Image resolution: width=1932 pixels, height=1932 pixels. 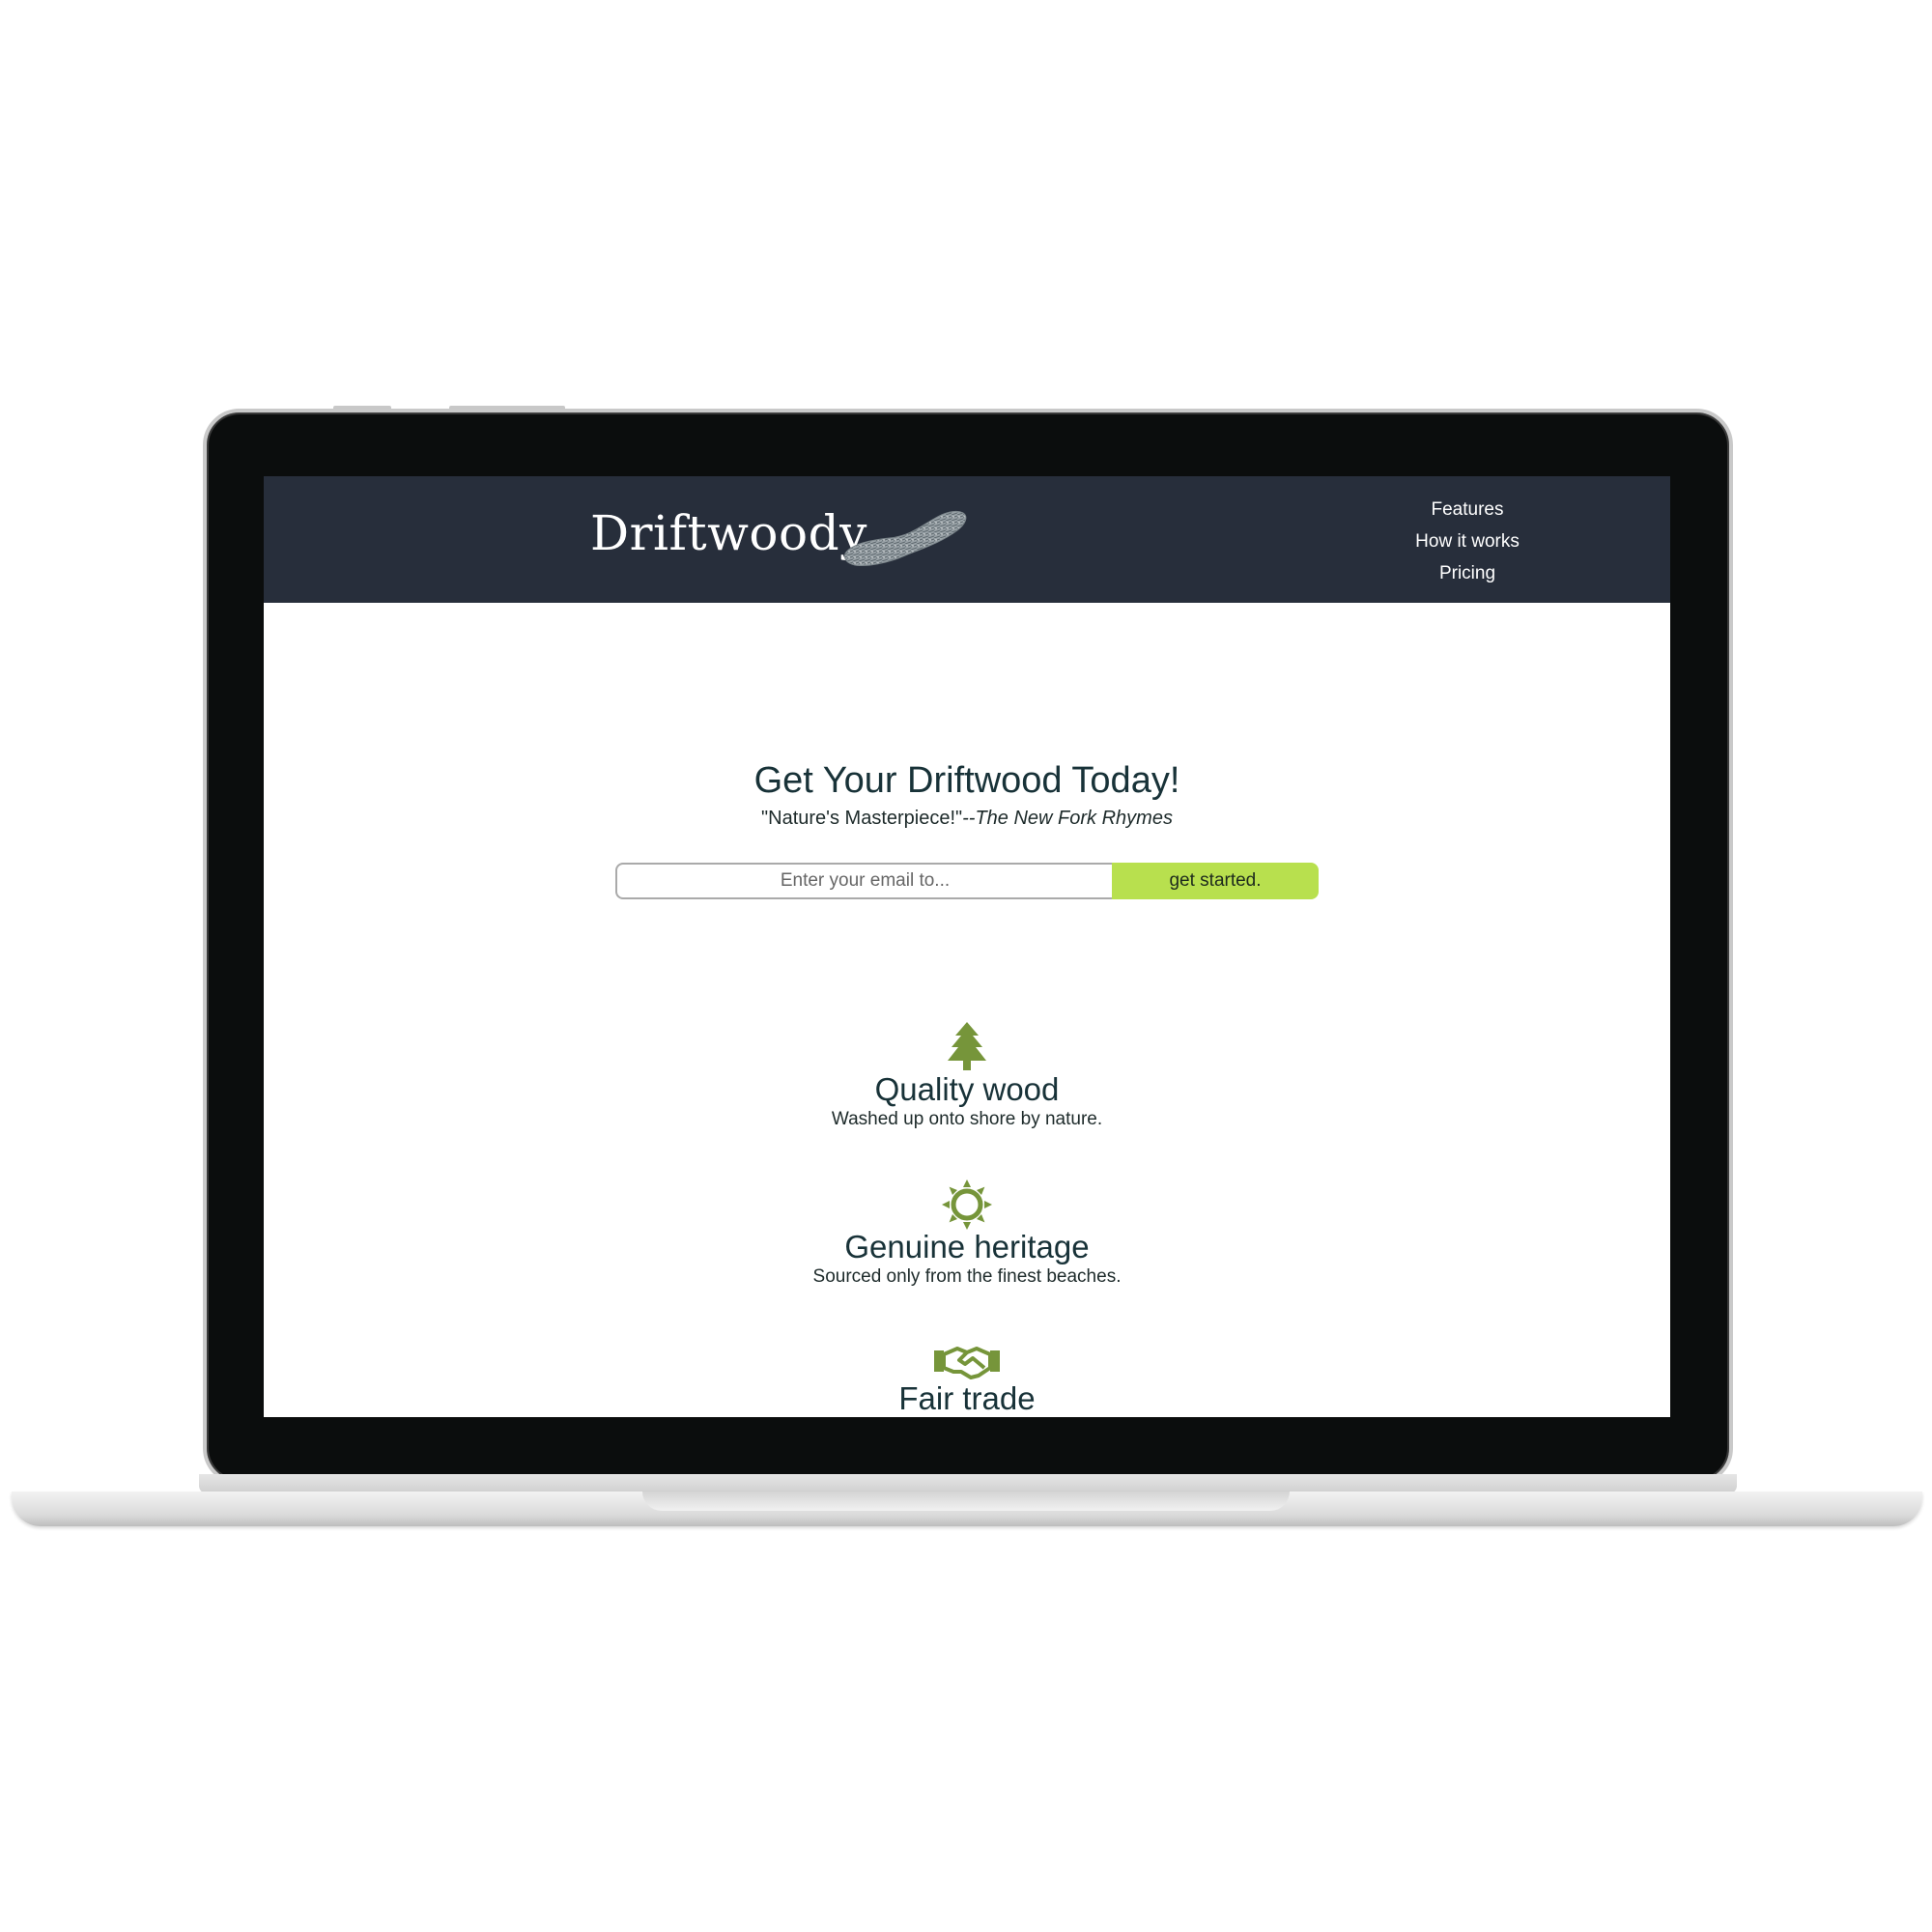 What do you see at coordinates (966, 780) in the screenshot?
I see `hero-title: Get Your Driftwood Today!` at bounding box center [966, 780].